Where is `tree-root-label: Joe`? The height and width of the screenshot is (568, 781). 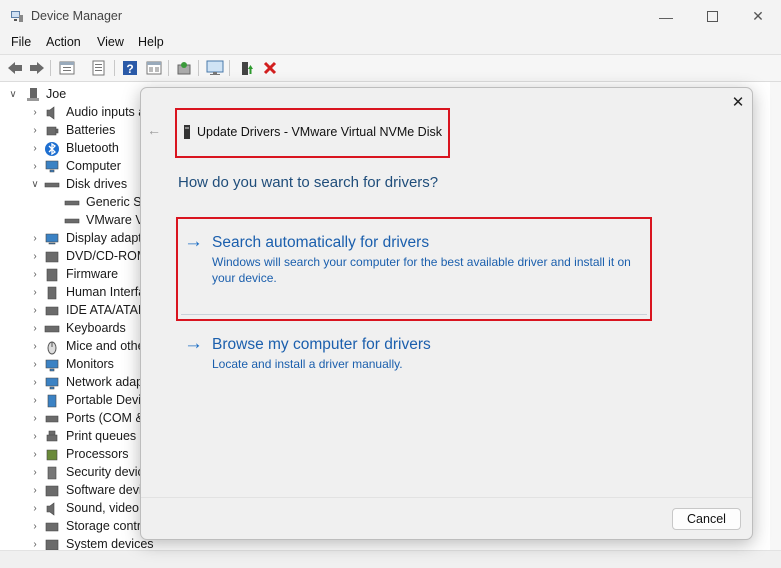 tree-root-label: Joe is located at coordinates (56, 94).